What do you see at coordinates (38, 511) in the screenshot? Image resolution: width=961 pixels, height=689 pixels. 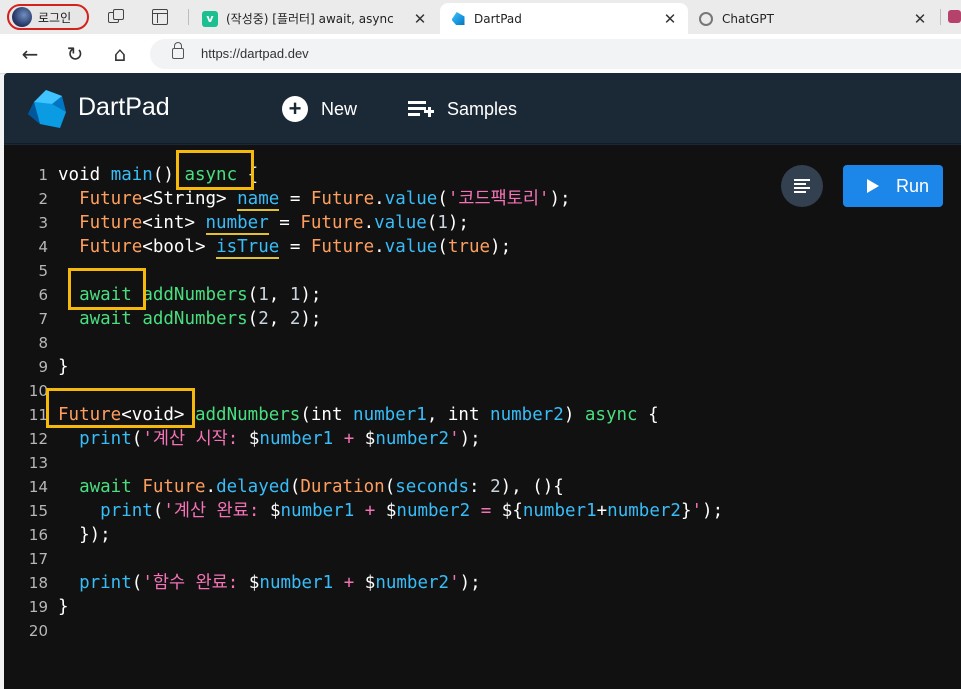 I see `line-number: 15` at bounding box center [38, 511].